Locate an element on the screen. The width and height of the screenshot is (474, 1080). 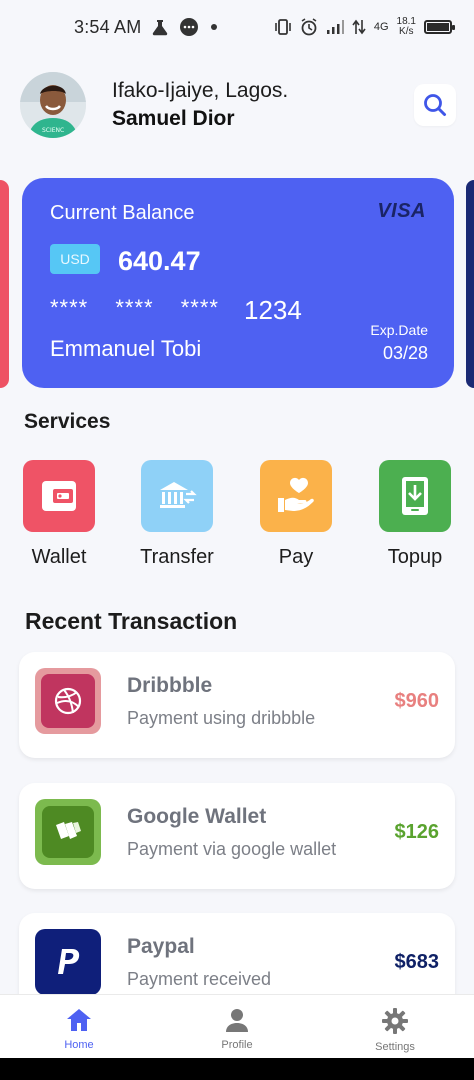
vibrate-icon is located at coordinates (283, 27).